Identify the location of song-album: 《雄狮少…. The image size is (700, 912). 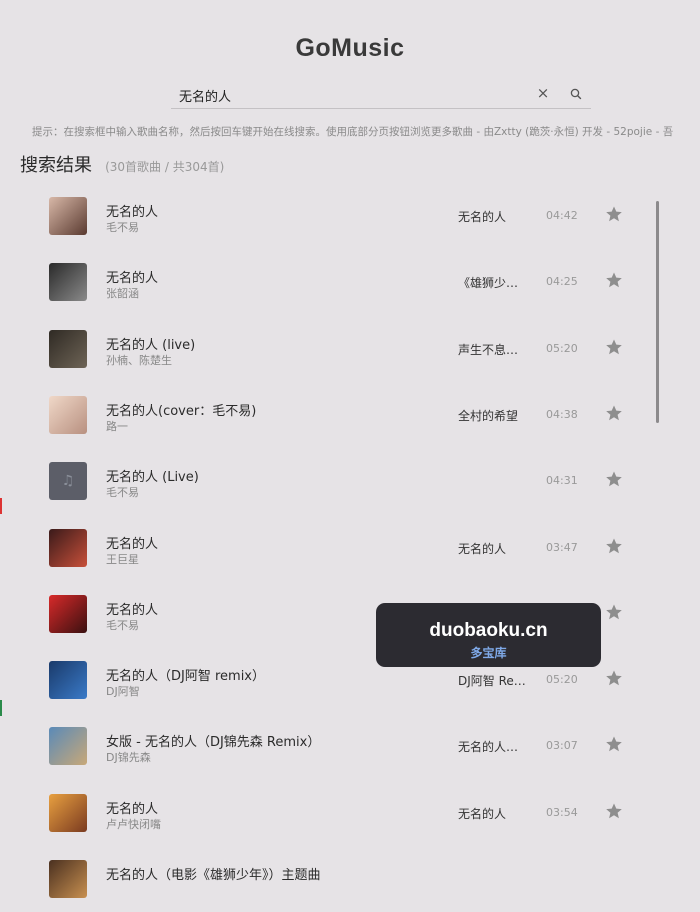
(488, 283).